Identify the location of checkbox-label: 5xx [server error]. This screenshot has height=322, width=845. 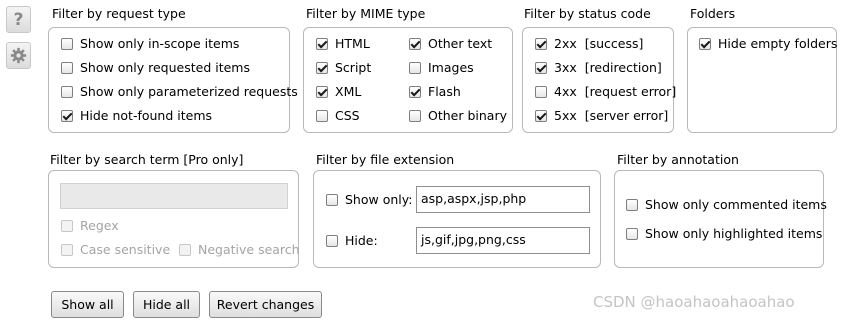
(611, 115).